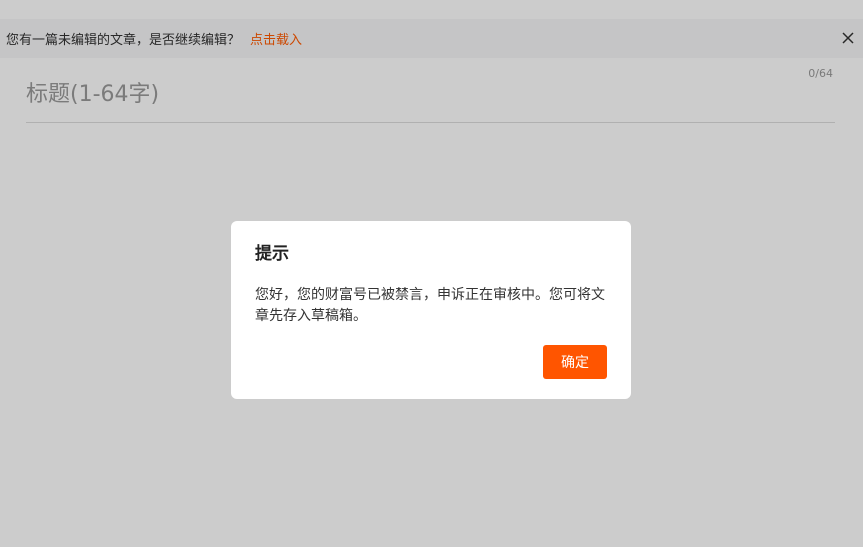 The height and width of the screenshot is (547, 863). Describe the element at coordinates (575, 362) in the screenshot. I see `confirm-button: 确定` at that location.